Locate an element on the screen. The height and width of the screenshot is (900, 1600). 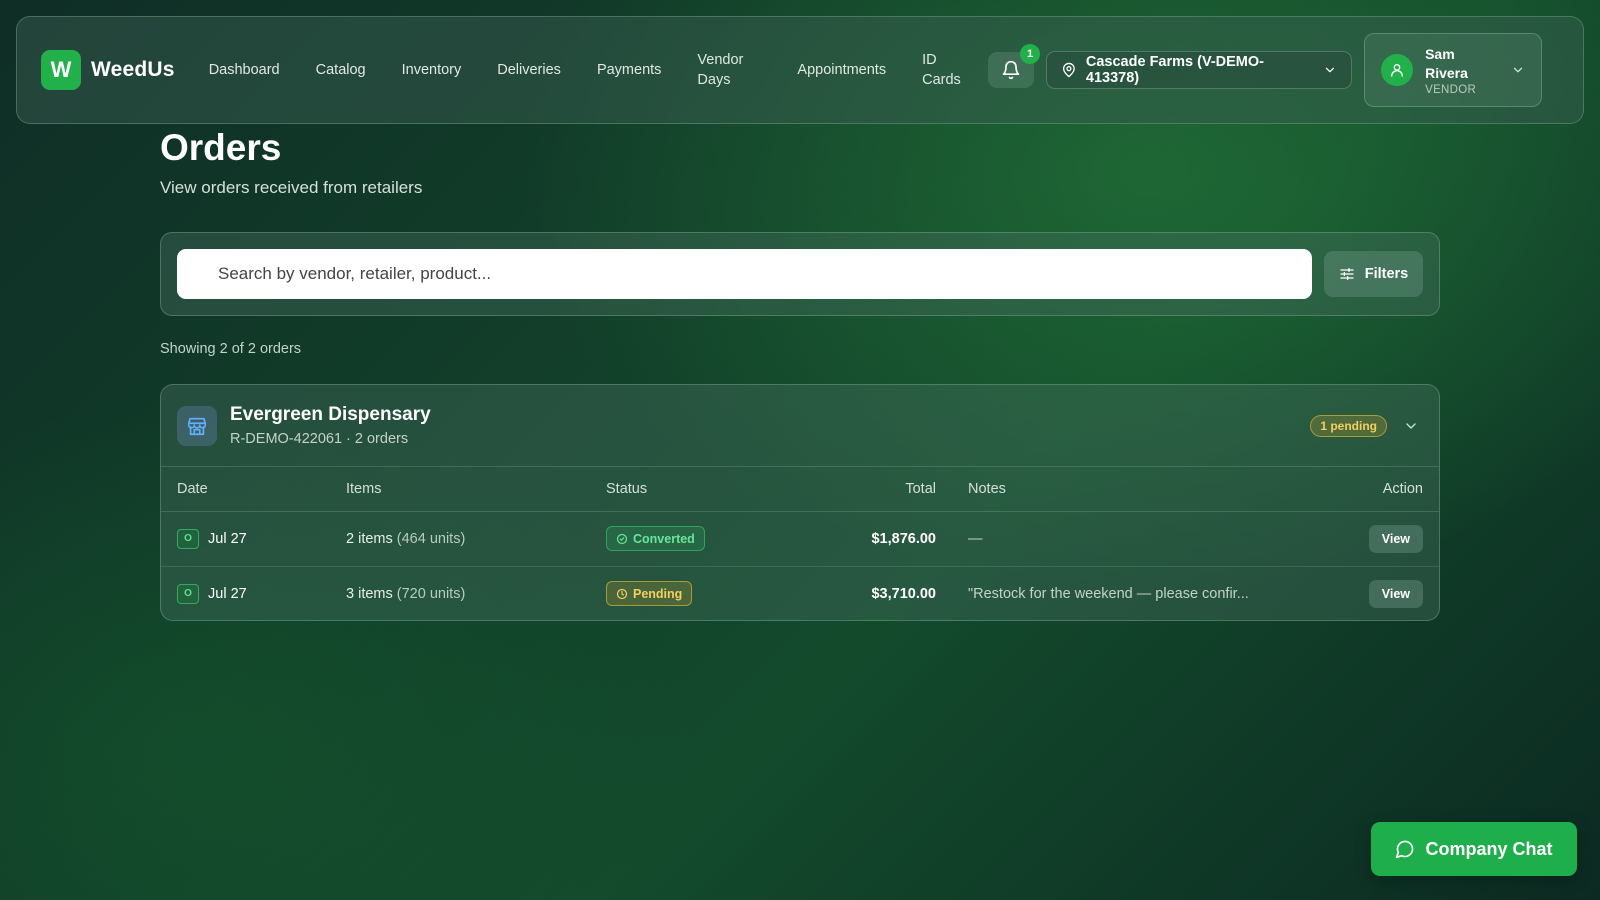
bell-icon is located at coordinates (1011, 70).